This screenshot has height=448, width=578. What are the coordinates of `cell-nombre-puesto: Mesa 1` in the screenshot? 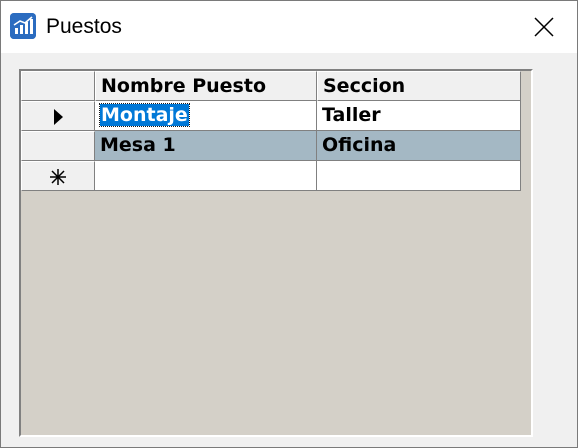 It's located at (206, 146).